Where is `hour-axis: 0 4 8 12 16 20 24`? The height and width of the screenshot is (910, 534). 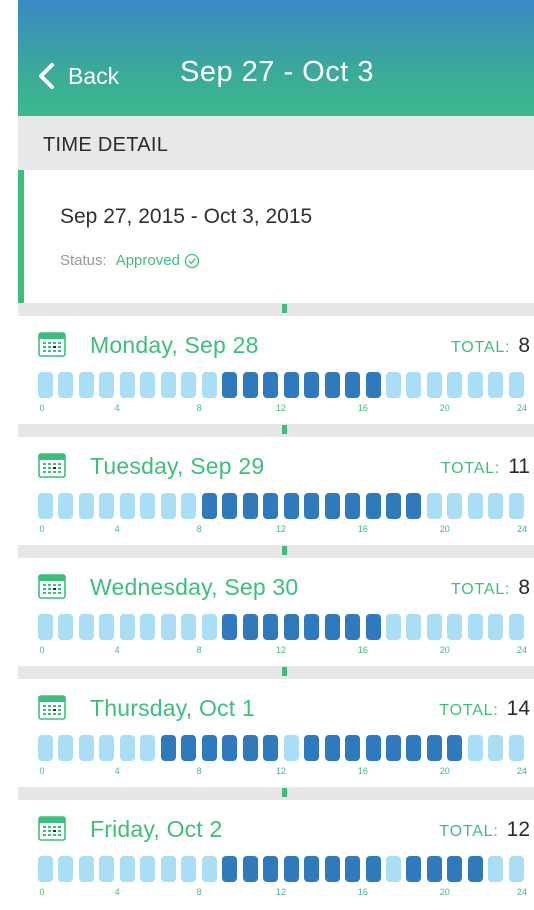 hour-axis: 0 4 8 12 16 20 24 is located at coordinates (282, 651).